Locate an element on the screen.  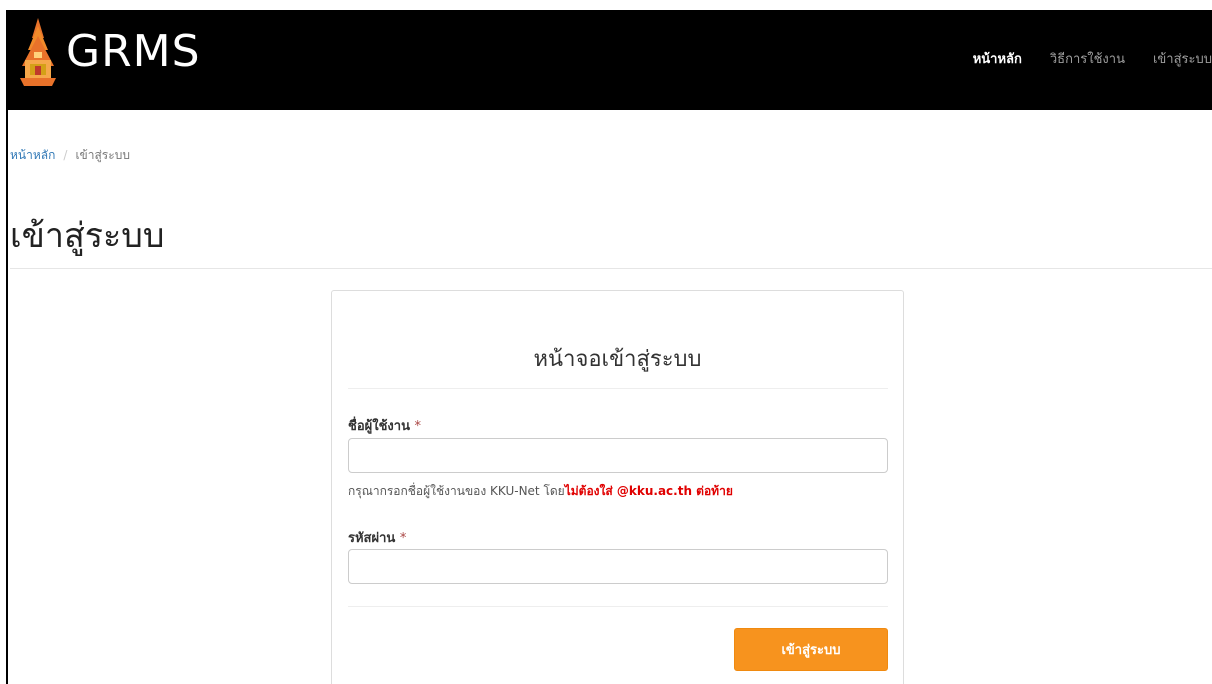
window-edge is located at coordinates (4, 347).